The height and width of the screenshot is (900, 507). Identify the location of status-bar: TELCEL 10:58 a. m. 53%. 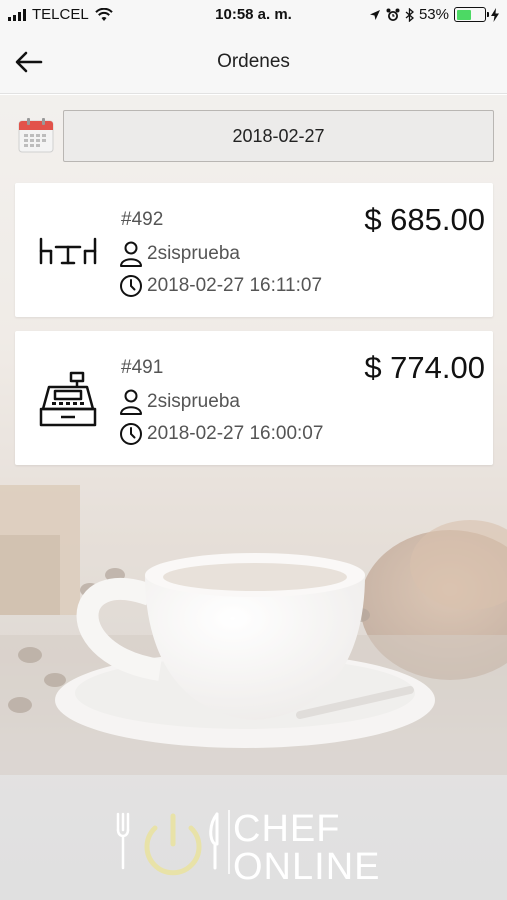
(253, 15).